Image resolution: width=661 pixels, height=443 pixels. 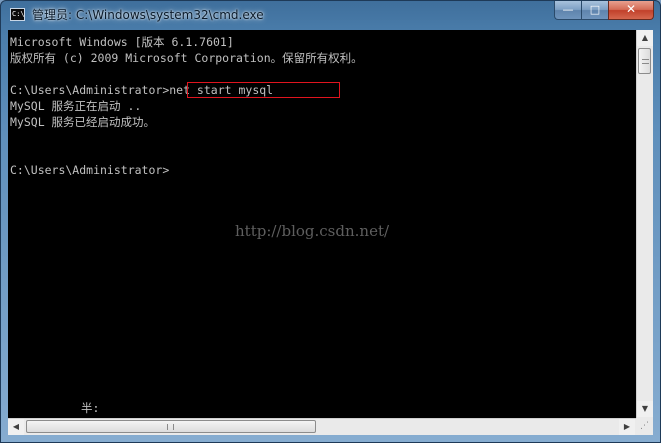 What do you see at coordinates (312, 231) in the screenshot?
I see `watermark: http://blog.csdn.net/` at bounding box center [312, 231].